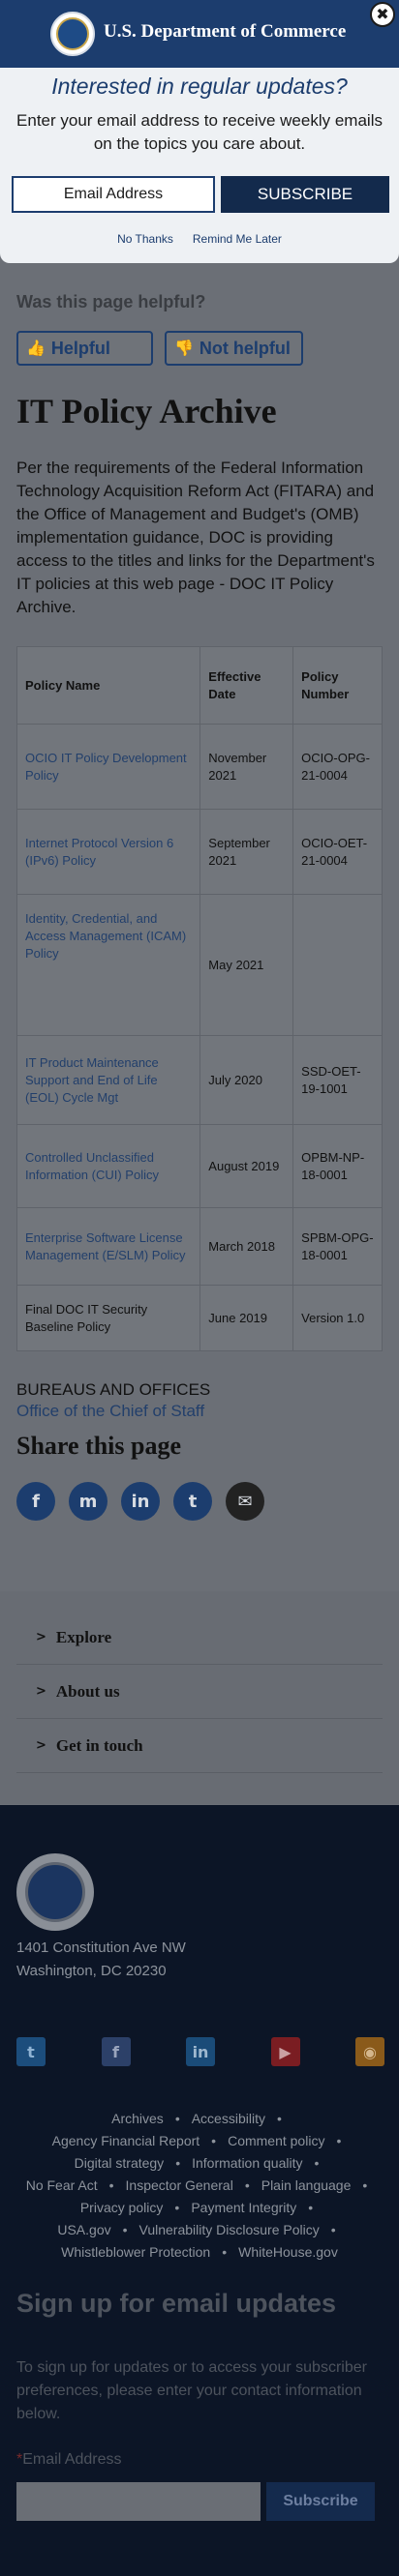 Image resolution: width=399 pixels, height=2576 pixels. Describe the element at coordinates (247, 965) in the screenshot. I see `effective-date: May 2021` at that location.